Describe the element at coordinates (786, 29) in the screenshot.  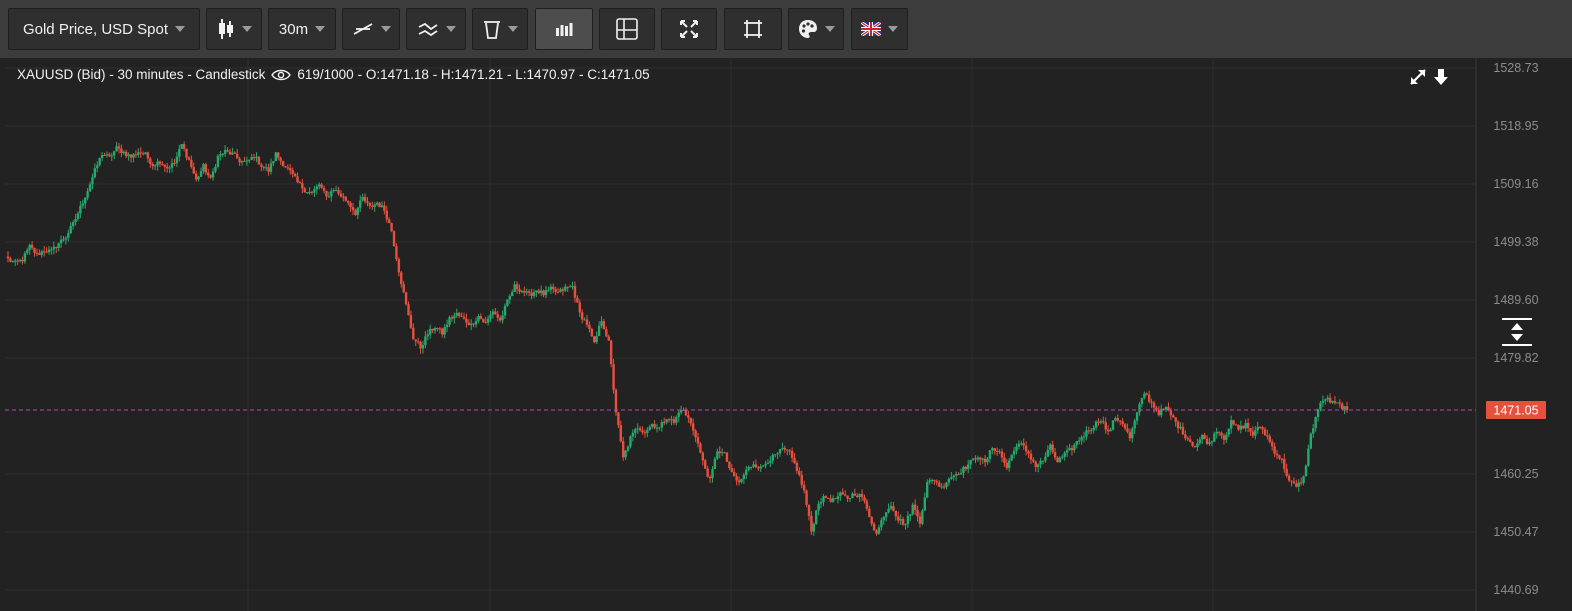
I see `toolbar: Gold Price, USD Spot 30m` at that location.